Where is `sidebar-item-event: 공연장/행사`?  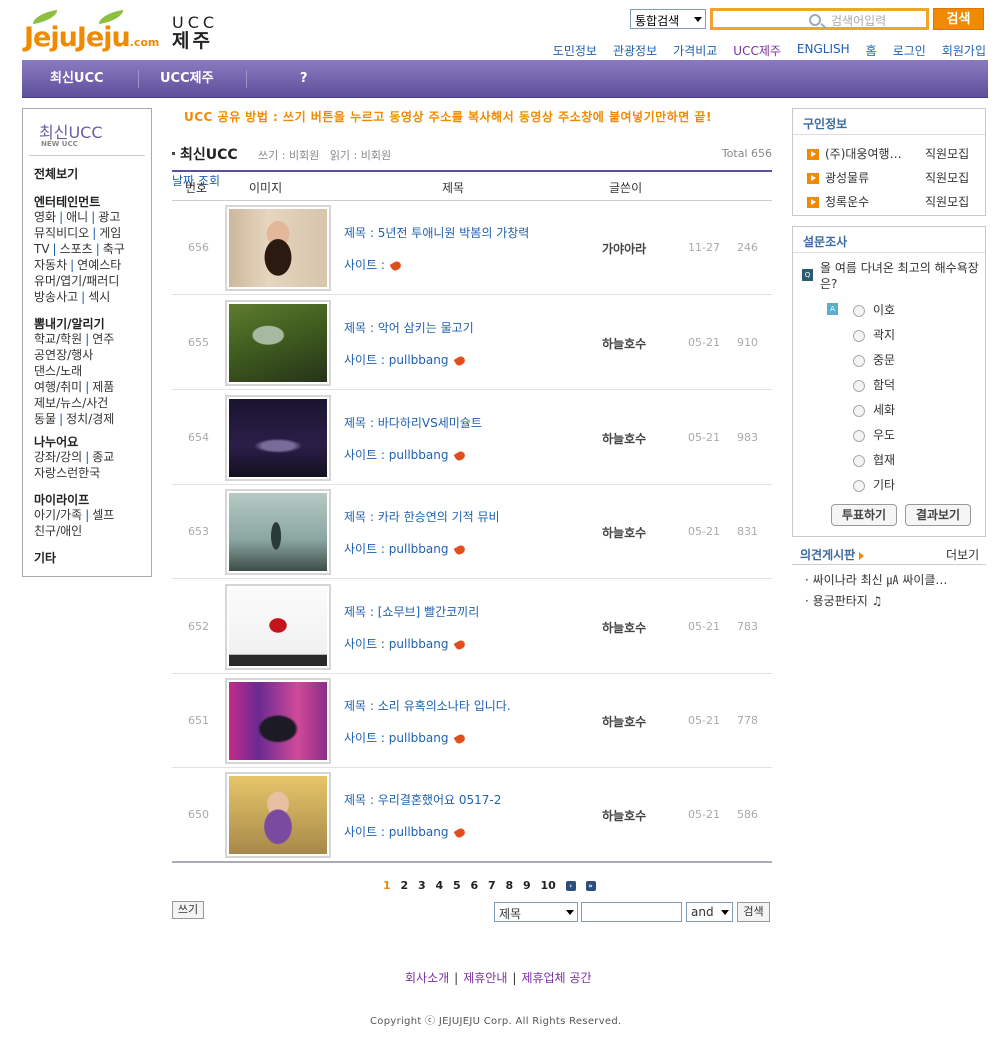
sidebar-item-event: 공연장/행사 is located at coordinates (63, 355).